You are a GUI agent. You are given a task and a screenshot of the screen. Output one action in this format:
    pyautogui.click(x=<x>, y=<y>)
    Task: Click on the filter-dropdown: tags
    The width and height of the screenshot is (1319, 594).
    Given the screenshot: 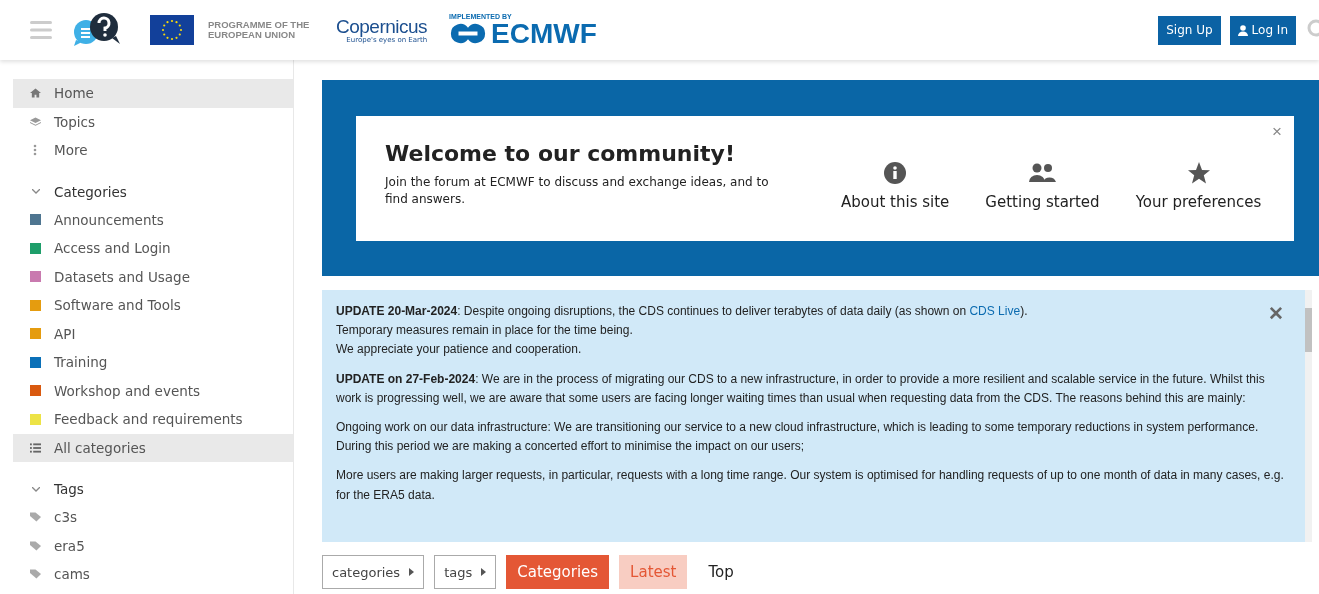 What is the action you would take?
    pyautogui.click(x=465, y=572)
    